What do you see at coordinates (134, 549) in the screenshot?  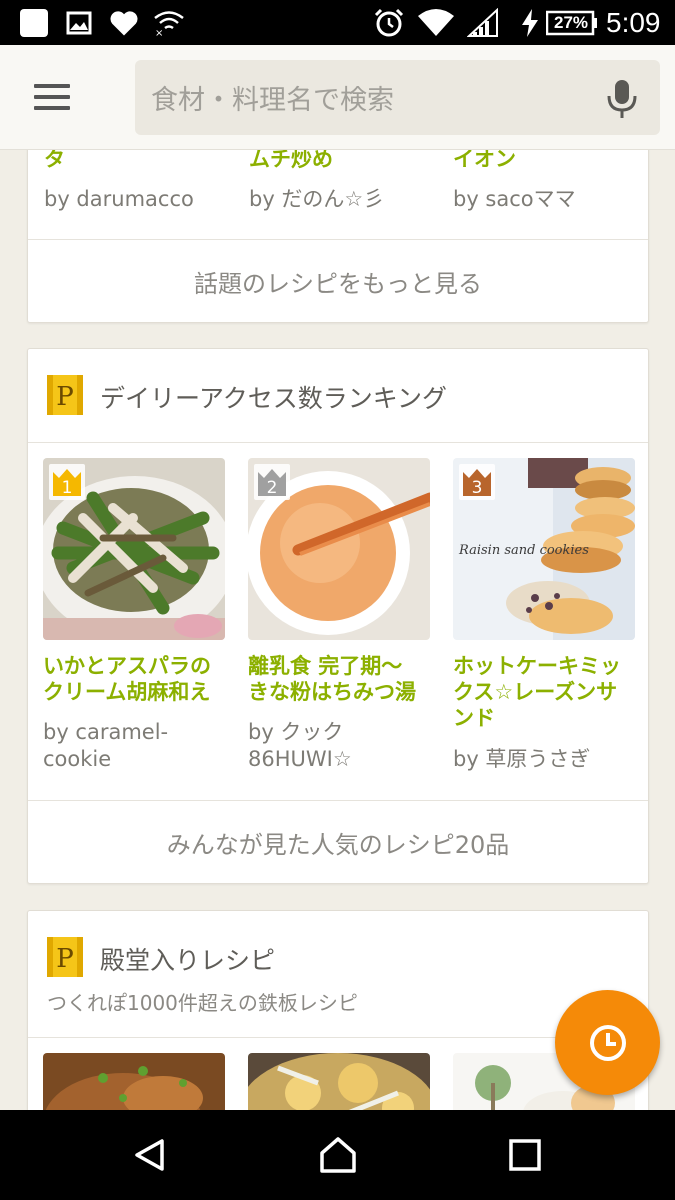 I see `recipe-thumbnail: 1` at bounding box center [134, 549].